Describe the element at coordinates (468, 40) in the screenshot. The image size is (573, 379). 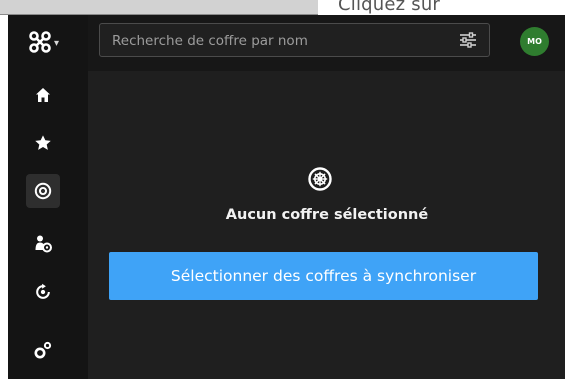
I see `filter-settings-icon` at that location.